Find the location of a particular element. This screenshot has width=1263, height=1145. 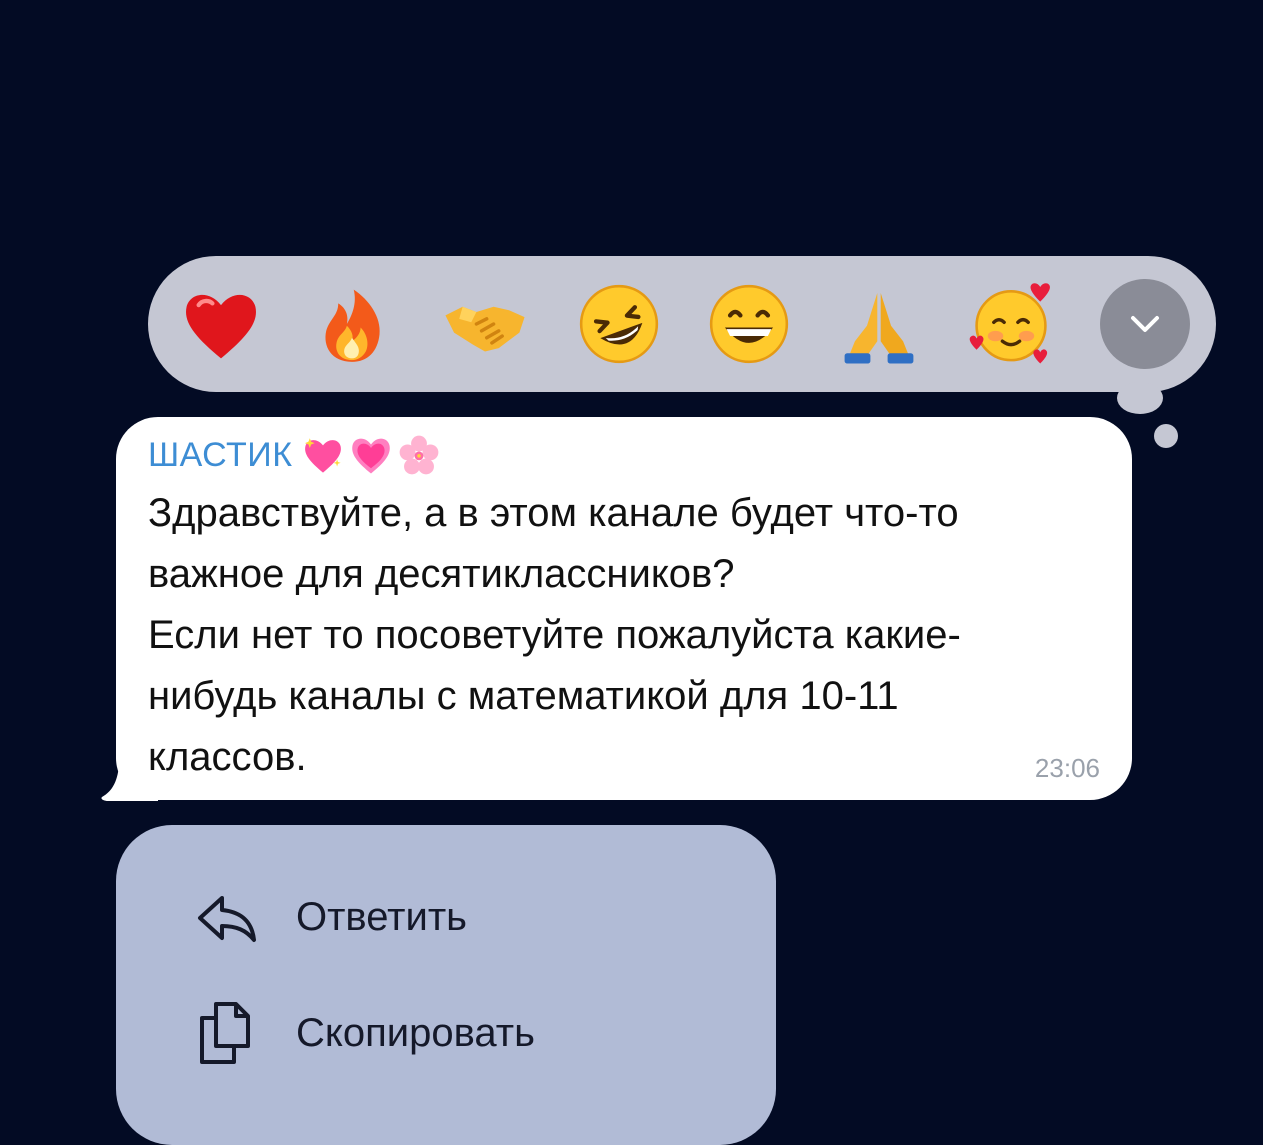

reaction-smiling-hearts is located at coordinates (1011, 324).